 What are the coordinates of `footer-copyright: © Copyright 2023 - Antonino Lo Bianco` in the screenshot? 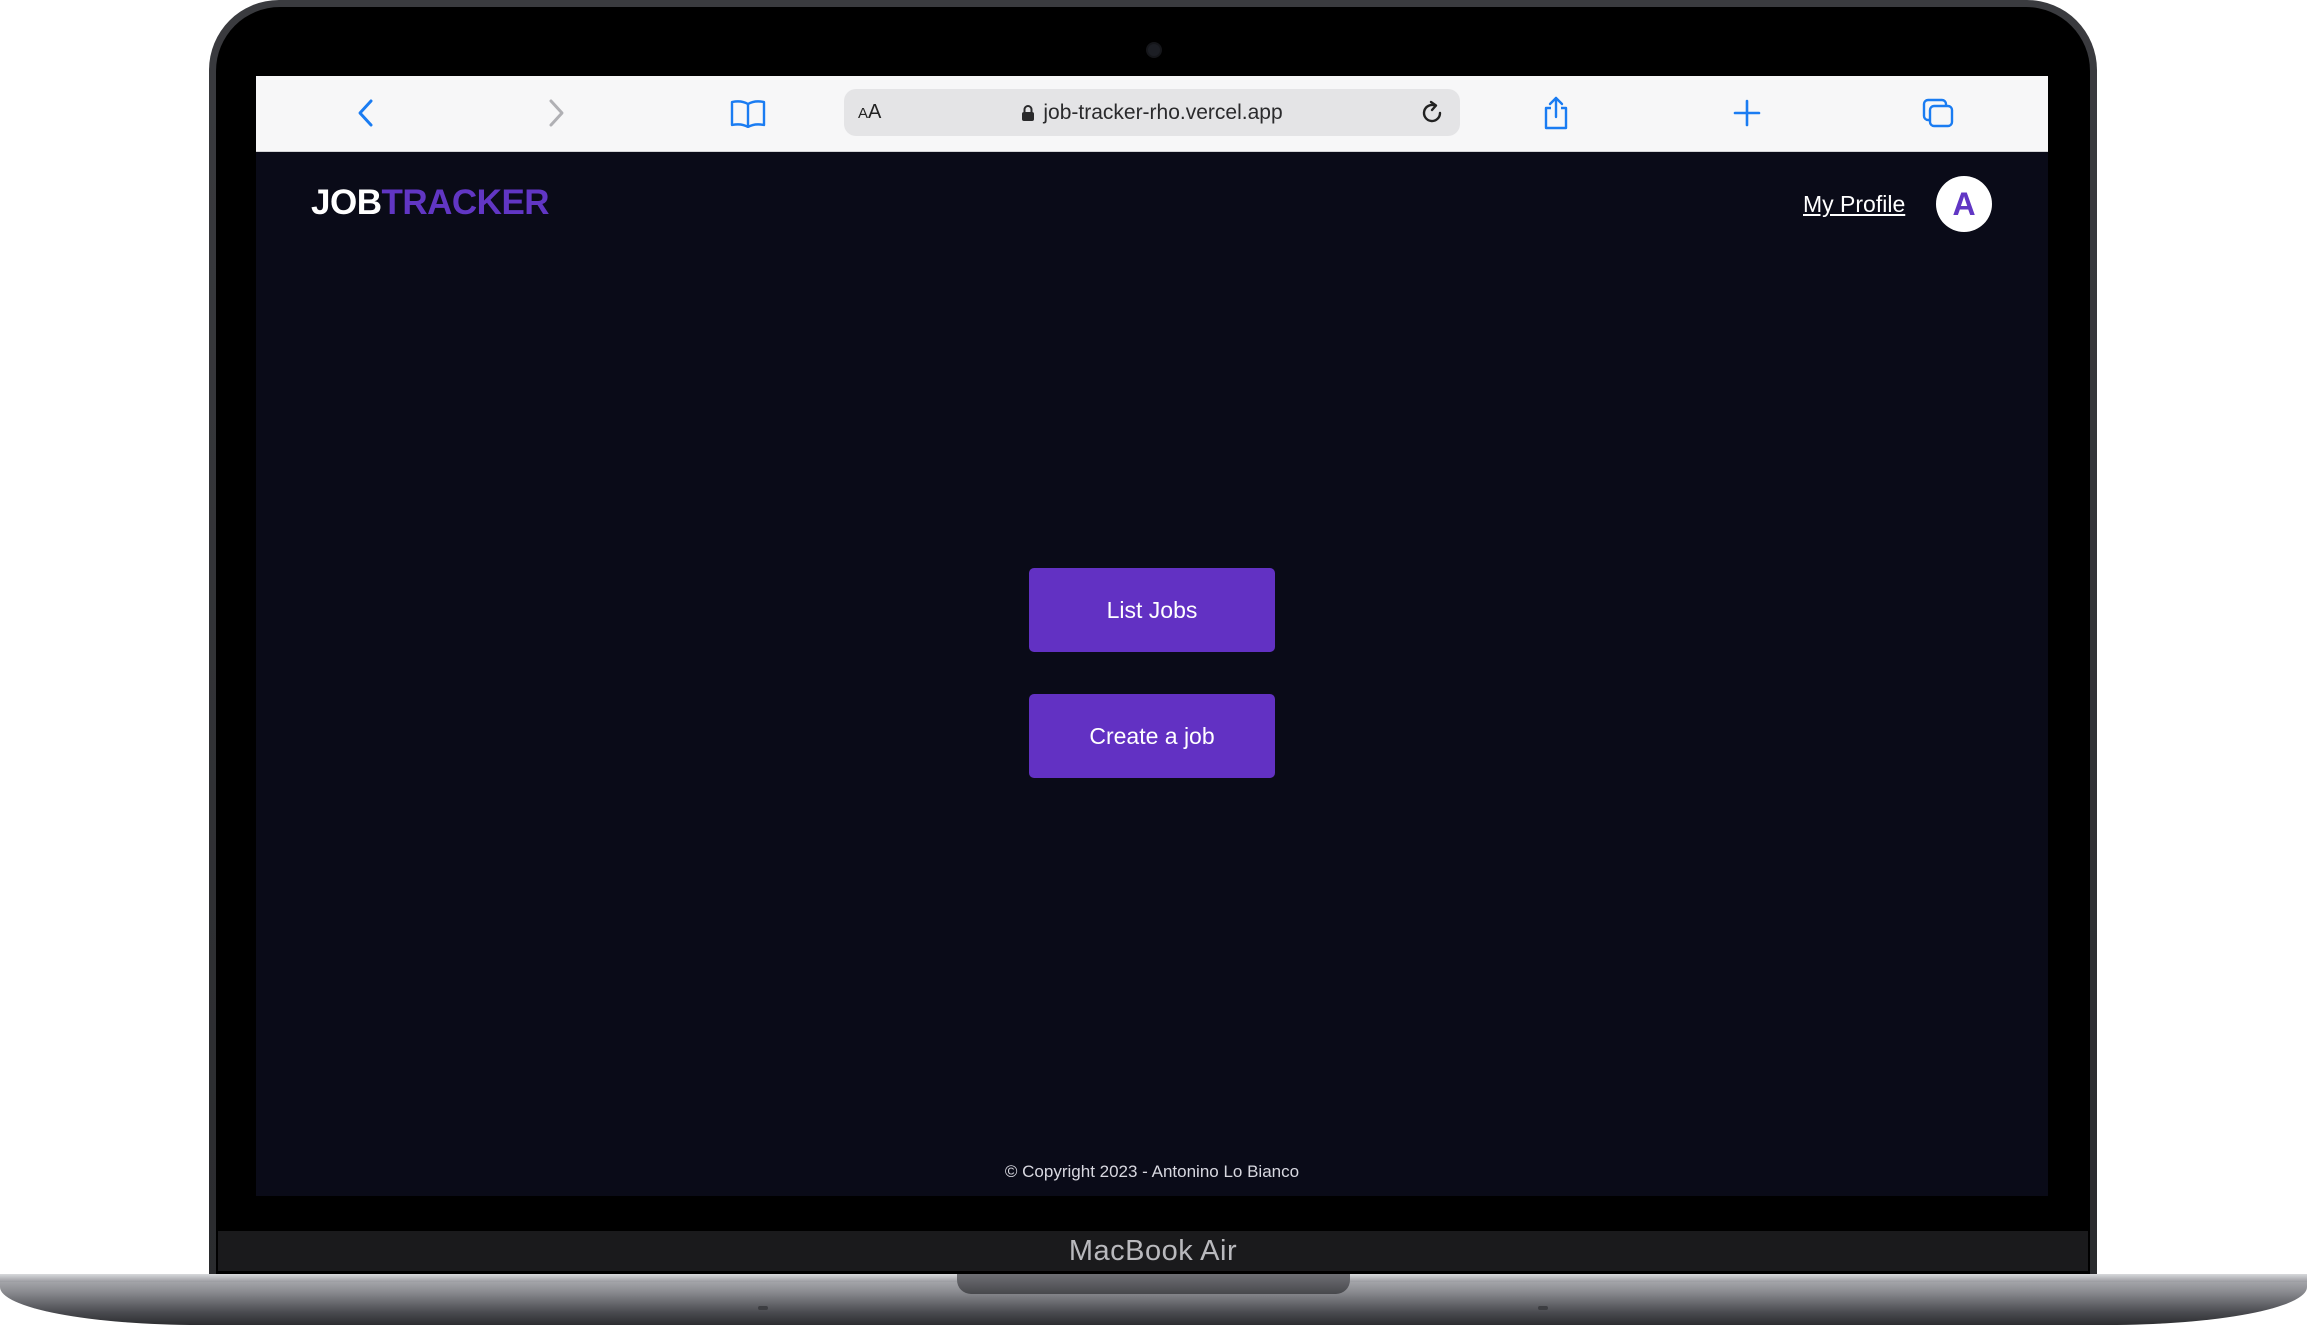 It's located at (1152, 1171).